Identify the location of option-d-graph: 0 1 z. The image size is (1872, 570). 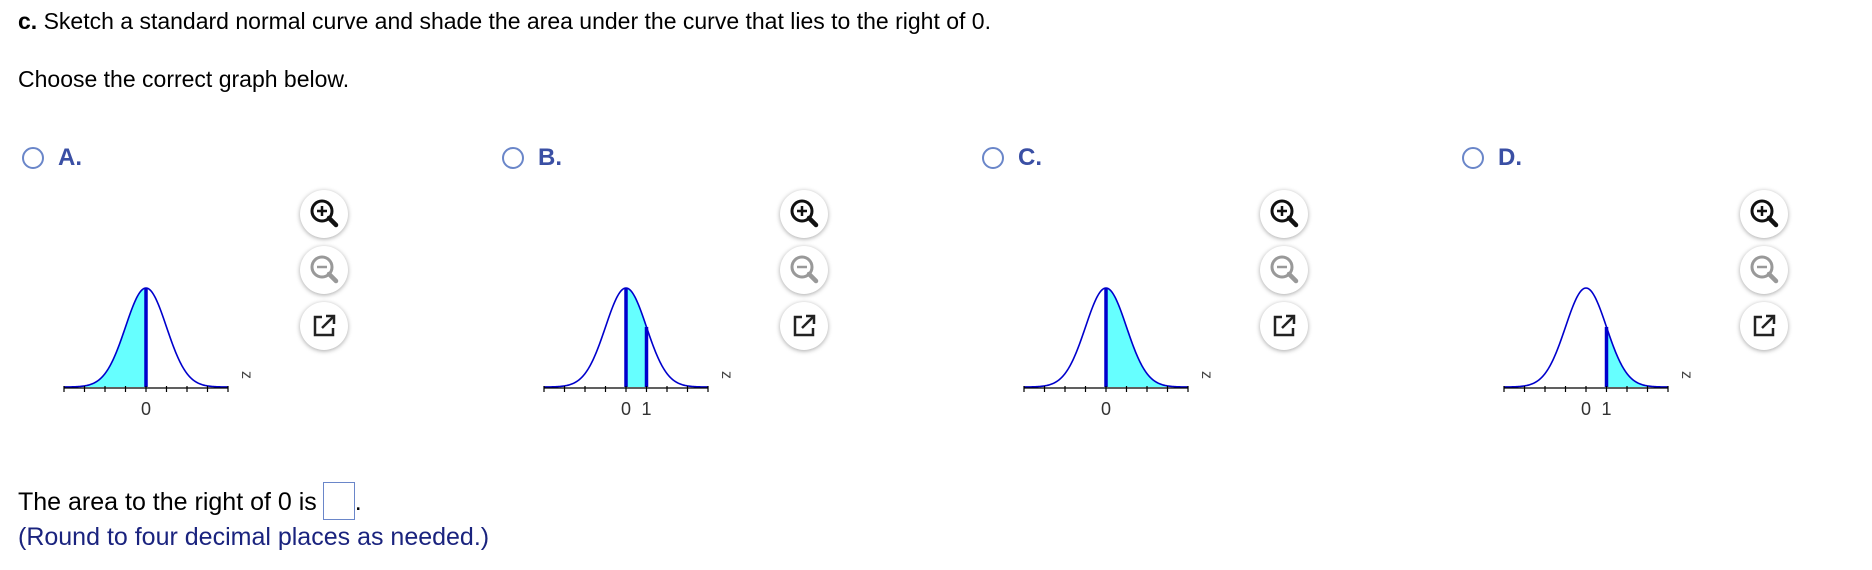
(1599, 353).